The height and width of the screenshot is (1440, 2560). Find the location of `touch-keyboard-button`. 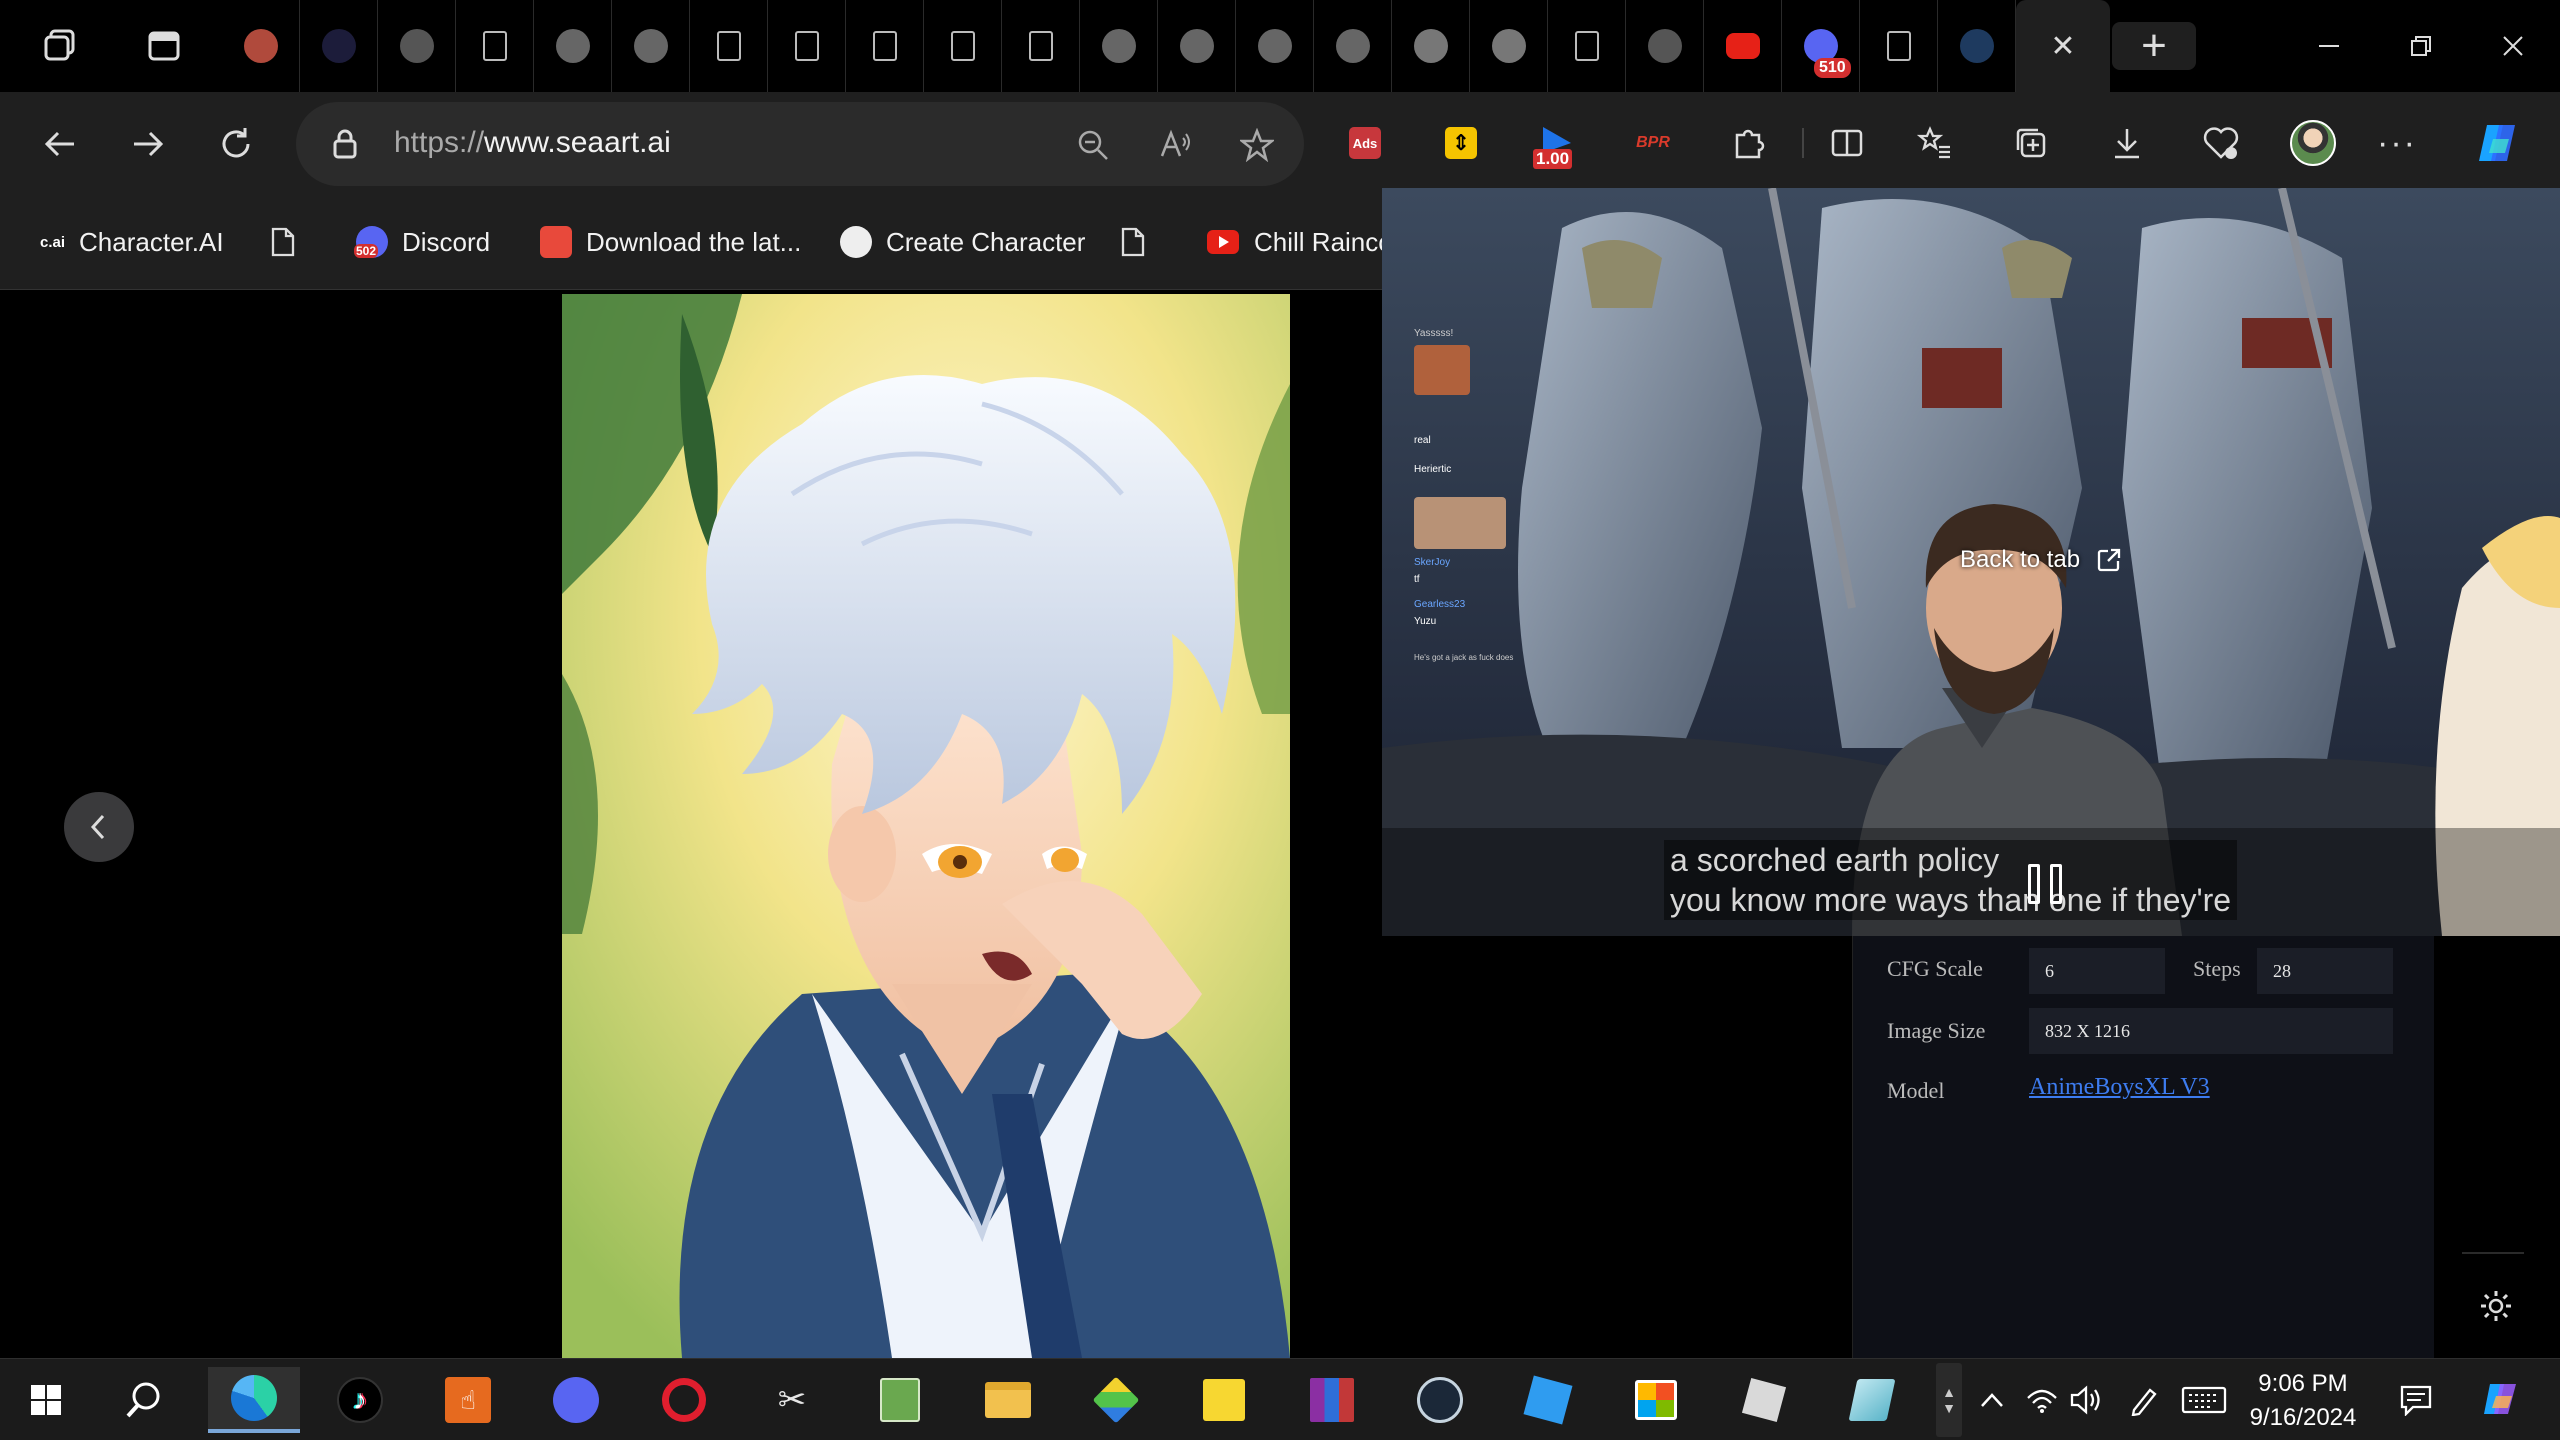

touch-keyboard-button is located at coordinates (2204, 1400).